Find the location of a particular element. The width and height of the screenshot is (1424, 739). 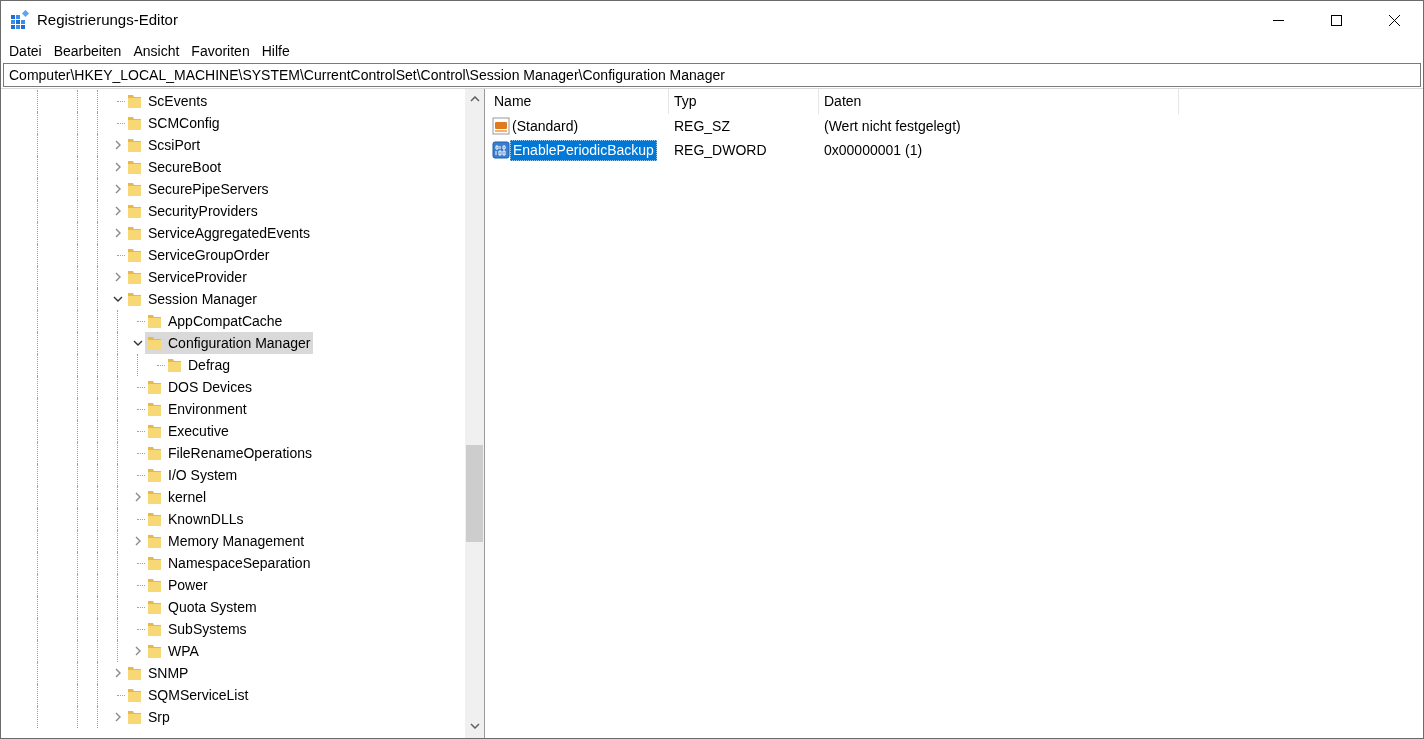

tree-item: SecureBoot is located at coordinates (175, 167).